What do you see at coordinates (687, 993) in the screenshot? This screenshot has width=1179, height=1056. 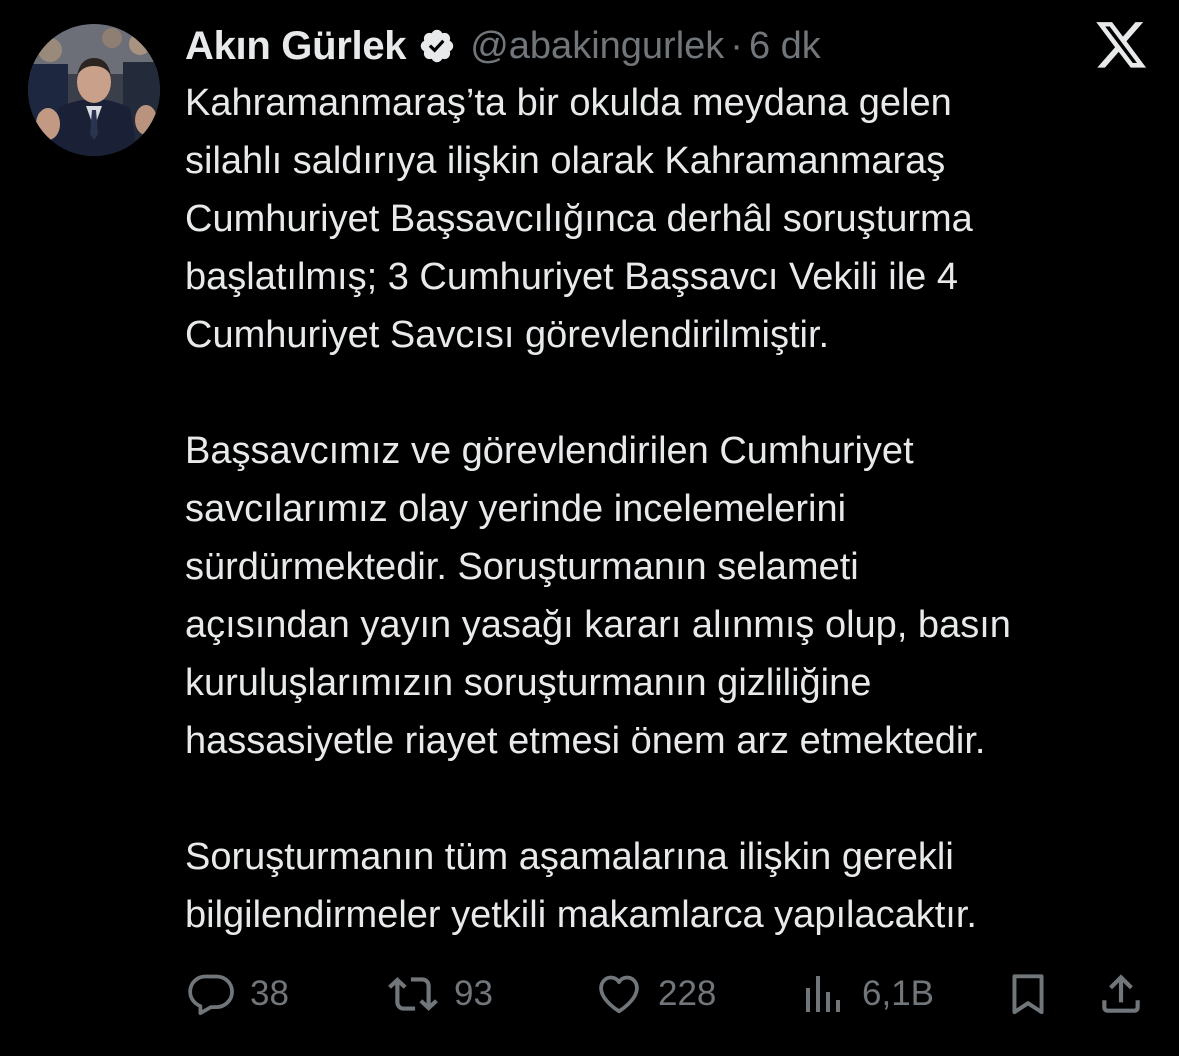 I see `like-count: 228` at bounding box center [687, 993].